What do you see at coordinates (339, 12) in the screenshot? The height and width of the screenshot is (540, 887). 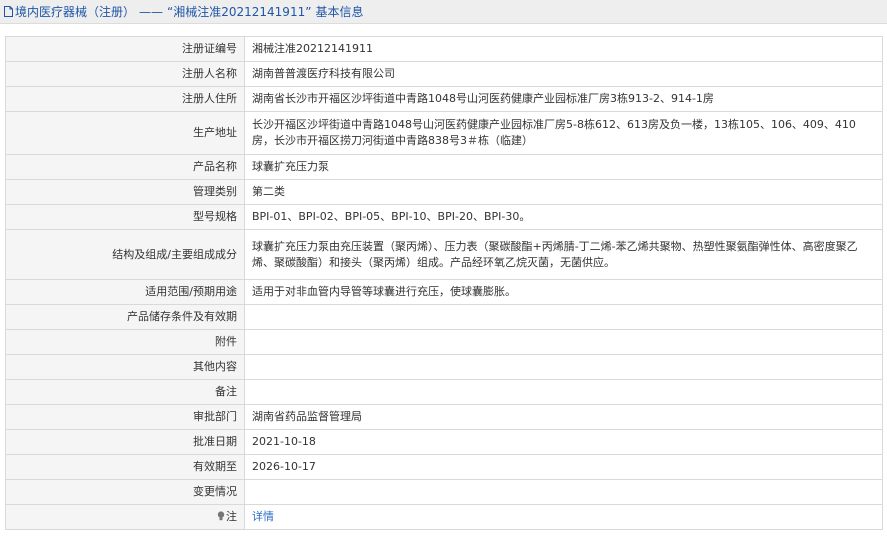 I see `header-suffix: 基本信息` at bounding box center [339, 12].